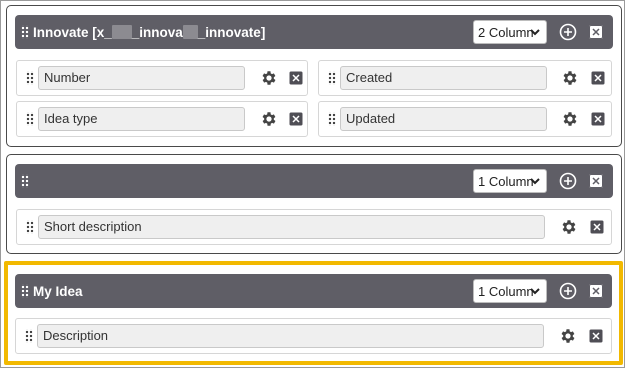 This screenshot has height=368, width=625. I want to click on field-card-updated: Updated, so click(465, 119).